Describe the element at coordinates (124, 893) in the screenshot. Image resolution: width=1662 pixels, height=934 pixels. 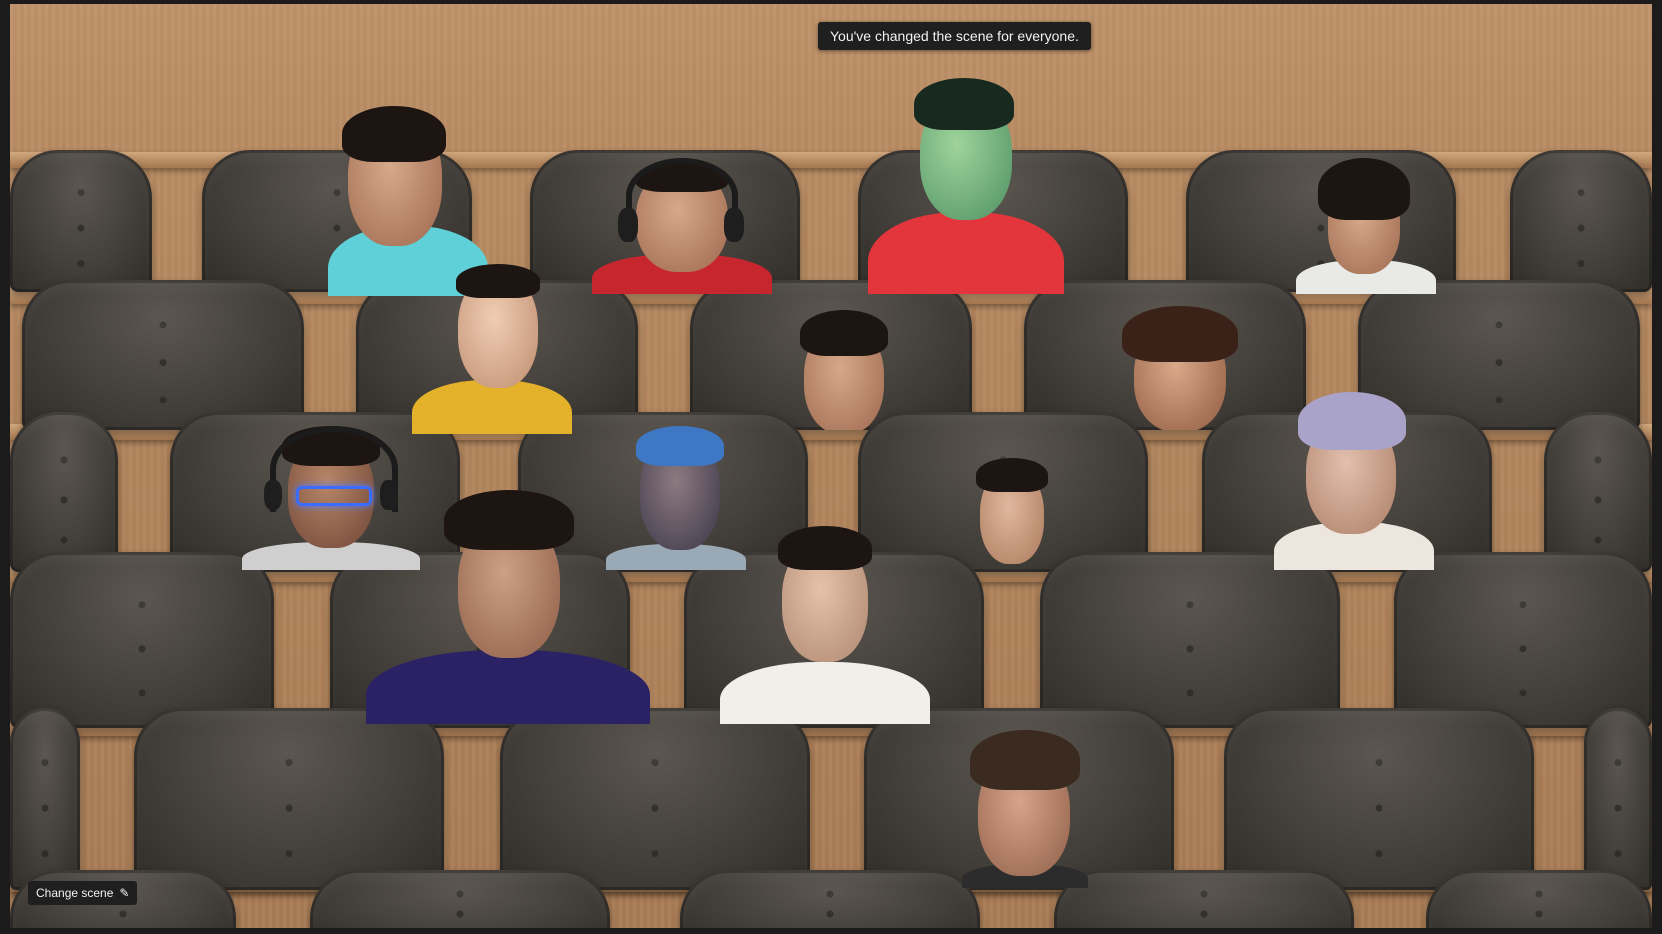
I see `pencil-icon: ✎` at that location.